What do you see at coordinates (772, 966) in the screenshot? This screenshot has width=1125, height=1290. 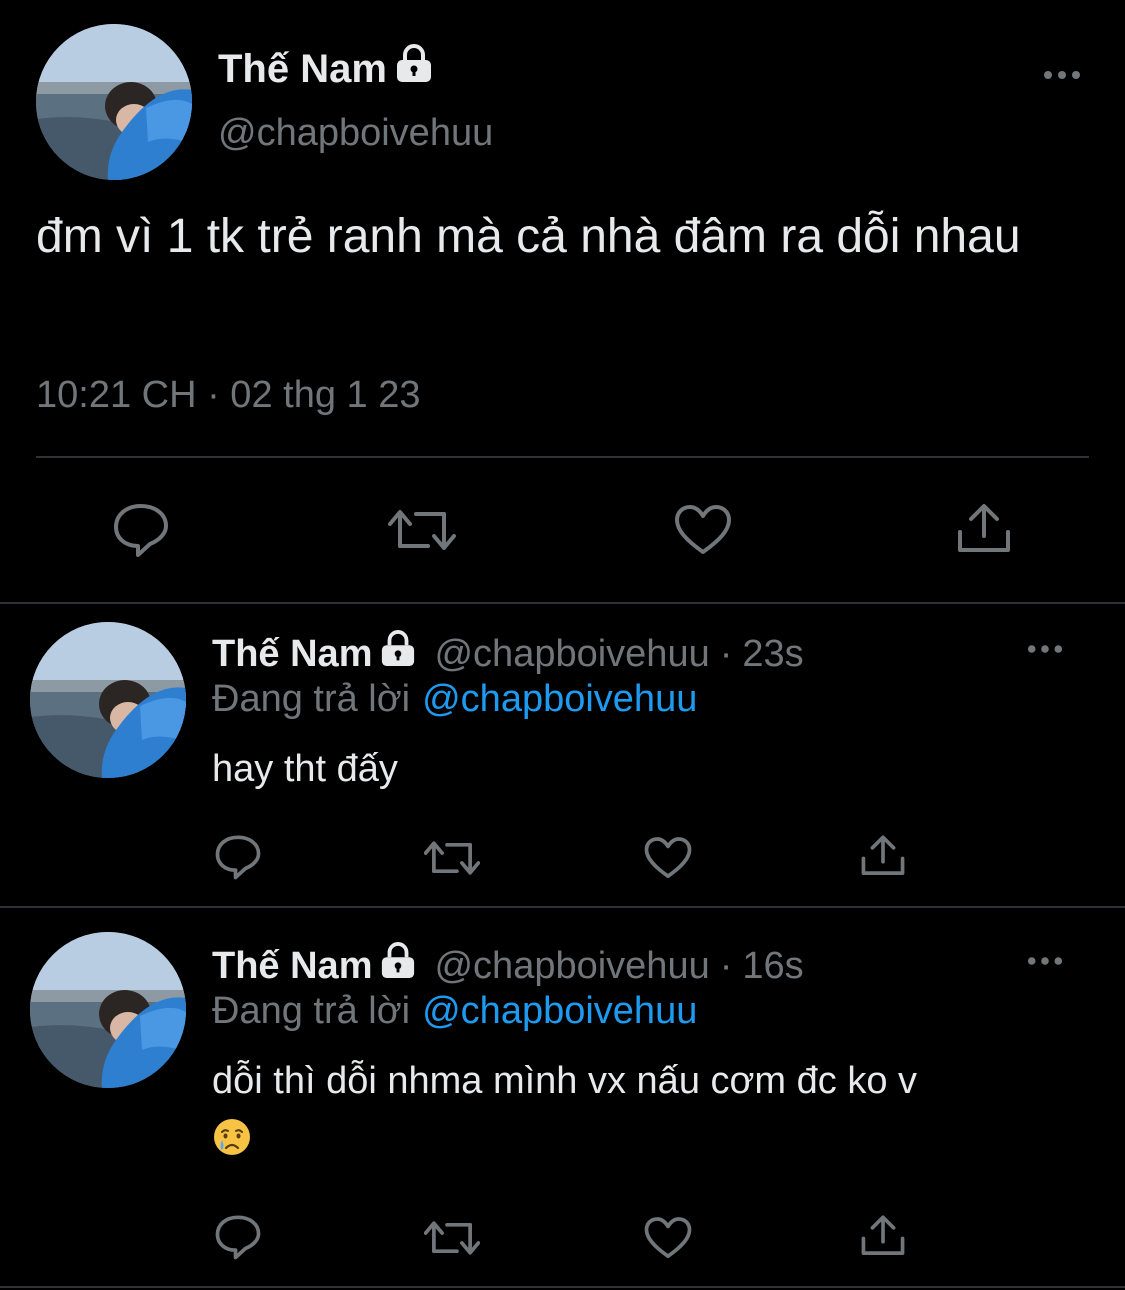 I see `reply-timestamp: 16s` at bounding box center [772, 966].